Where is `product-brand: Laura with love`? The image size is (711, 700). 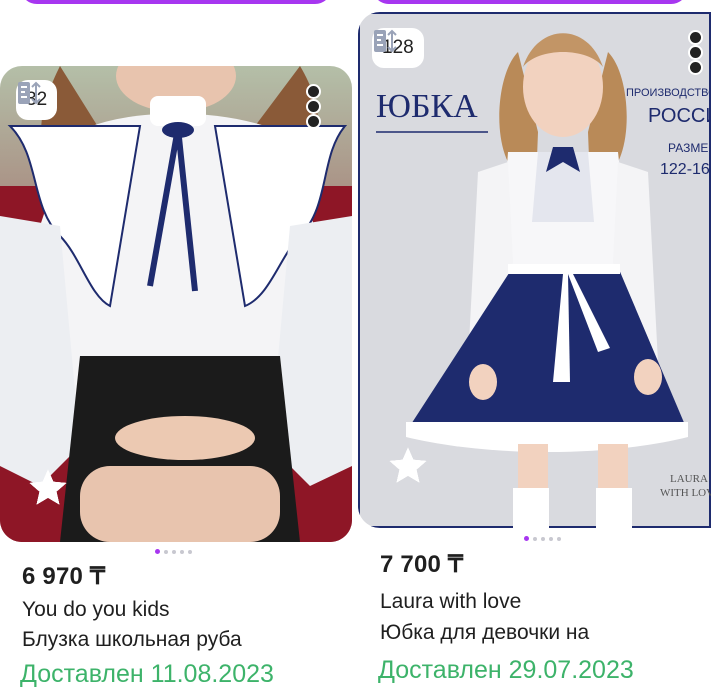
product-brand: Laura with love is located at coordinates (450, 602).